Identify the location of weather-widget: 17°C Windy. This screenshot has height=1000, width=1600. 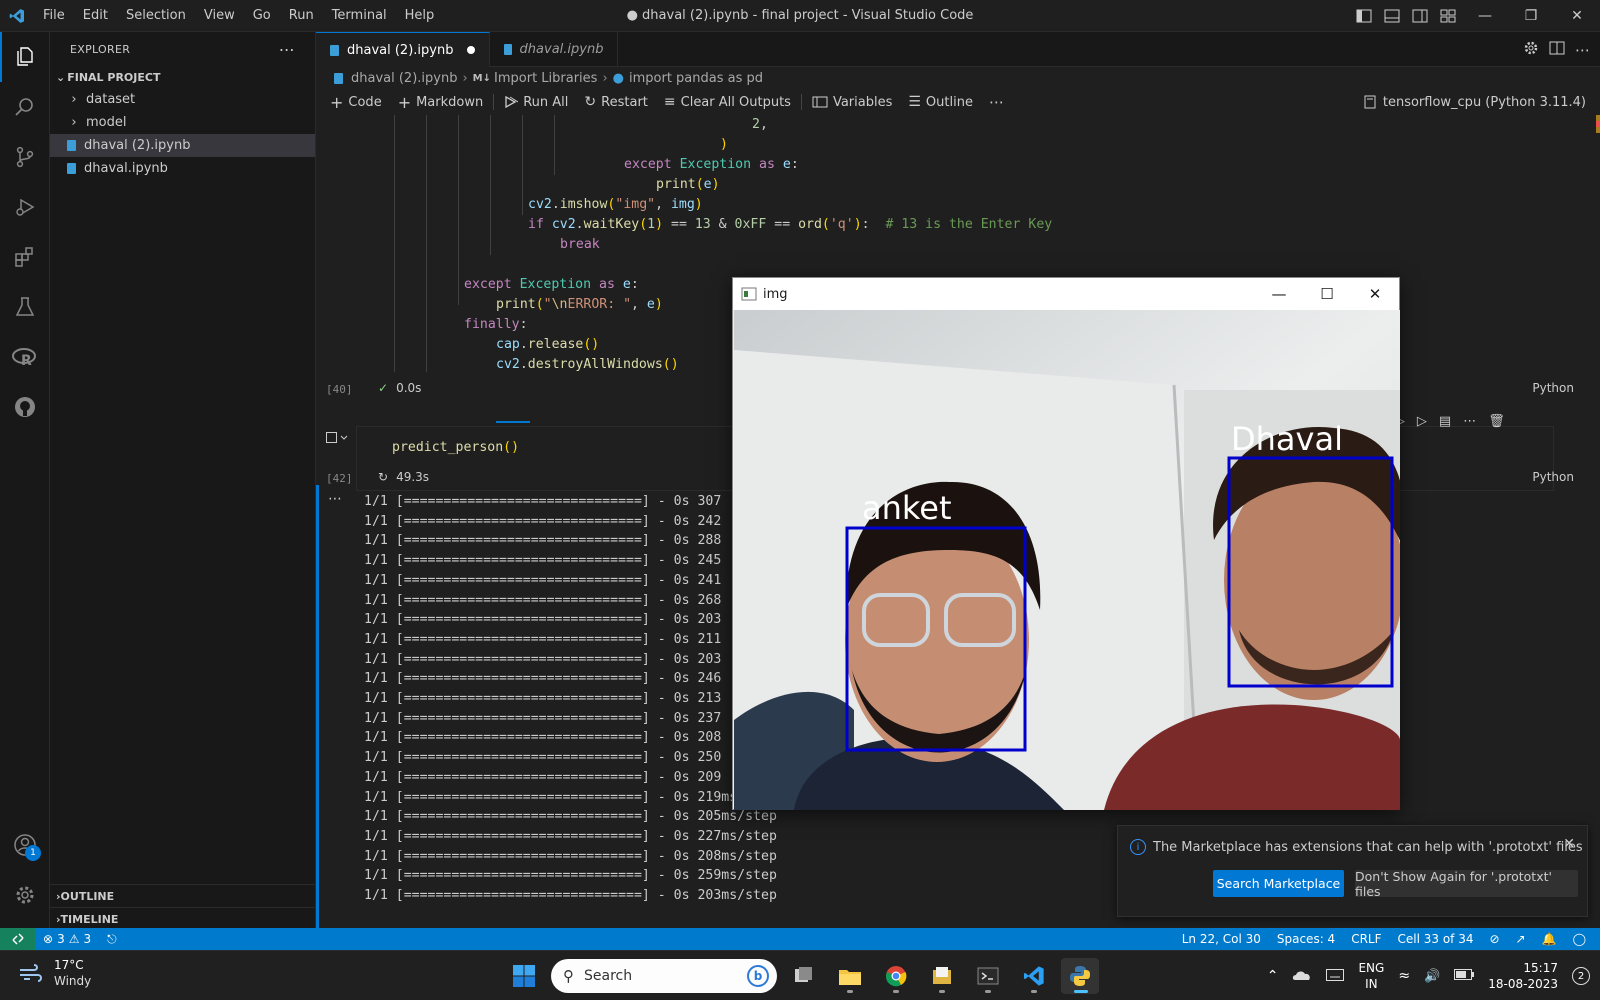
(54, 973).